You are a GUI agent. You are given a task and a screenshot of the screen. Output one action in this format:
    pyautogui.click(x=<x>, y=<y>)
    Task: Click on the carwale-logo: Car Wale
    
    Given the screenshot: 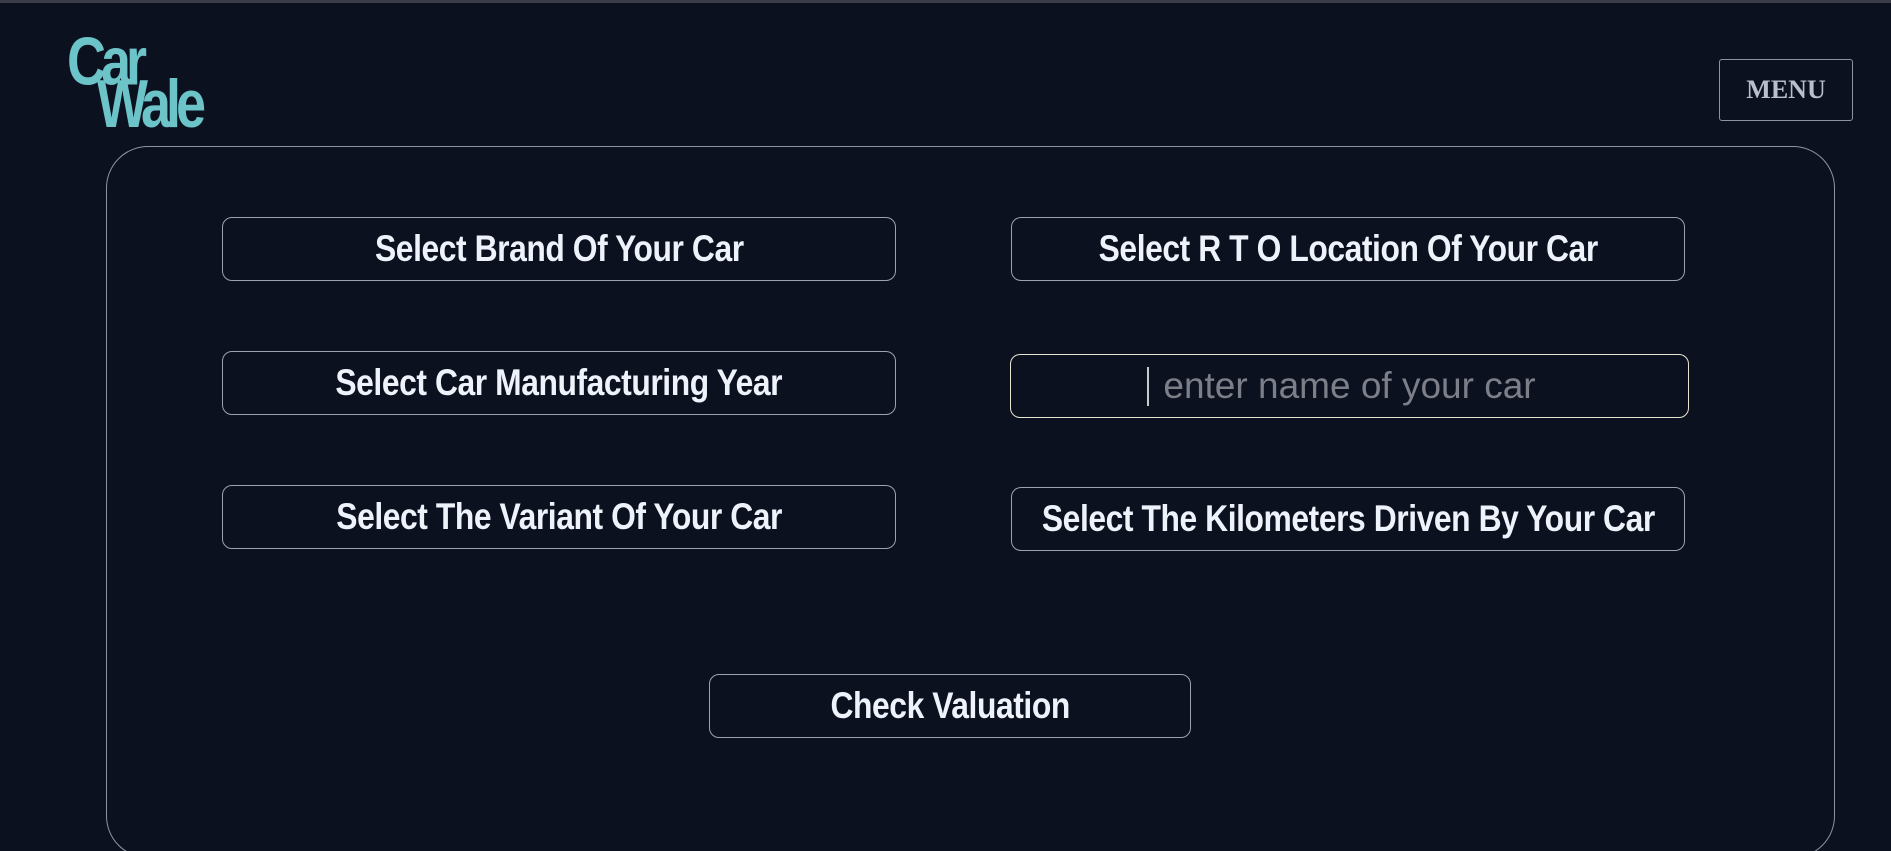 What is the action you would take?
    pyautogui.click(x=147, y=90)
    